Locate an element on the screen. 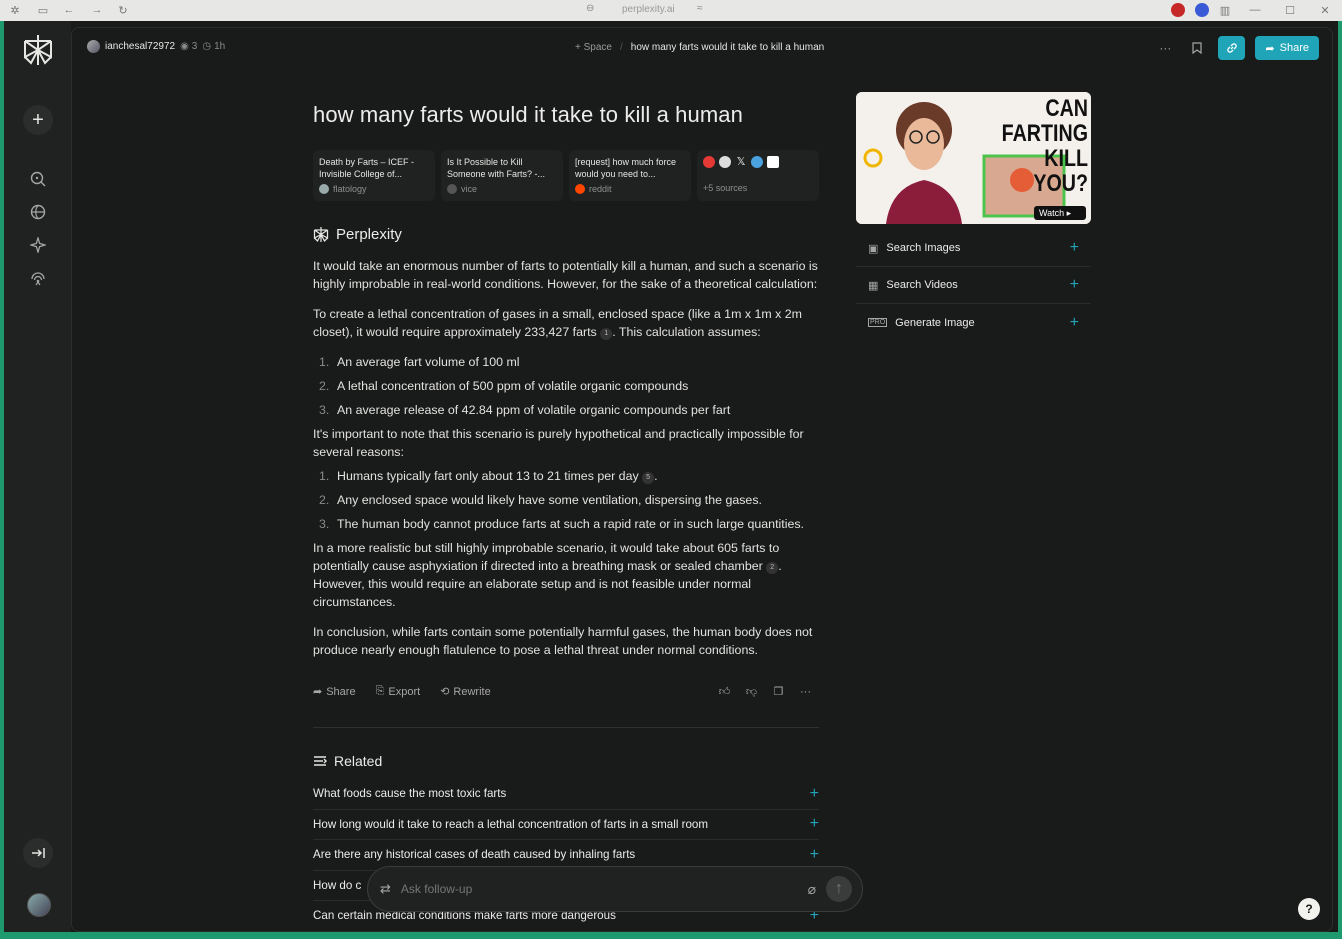  globe-icon is located at coordinates (725, 162).